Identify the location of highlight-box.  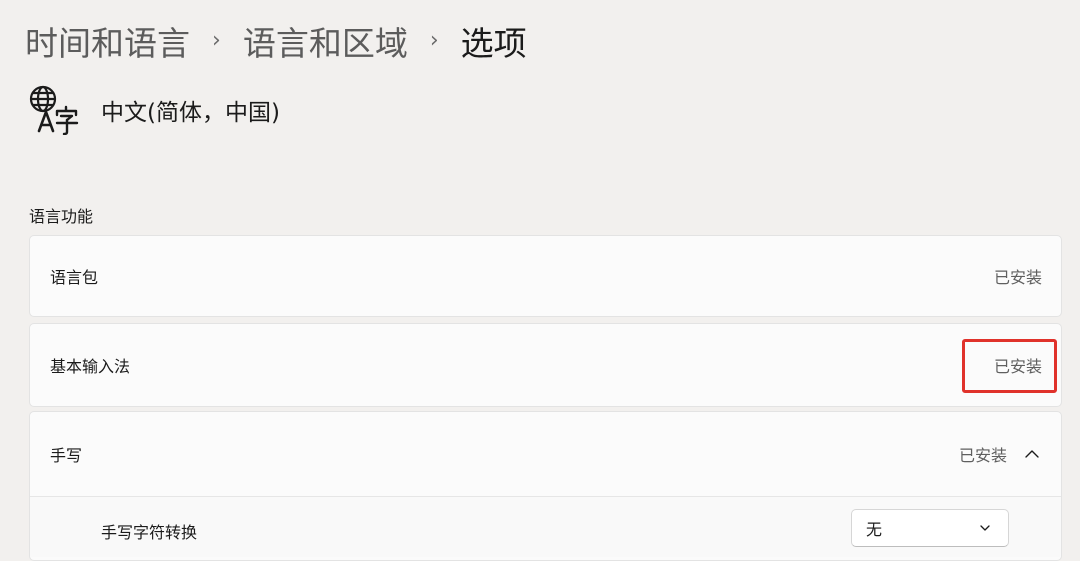
(1009, 366).